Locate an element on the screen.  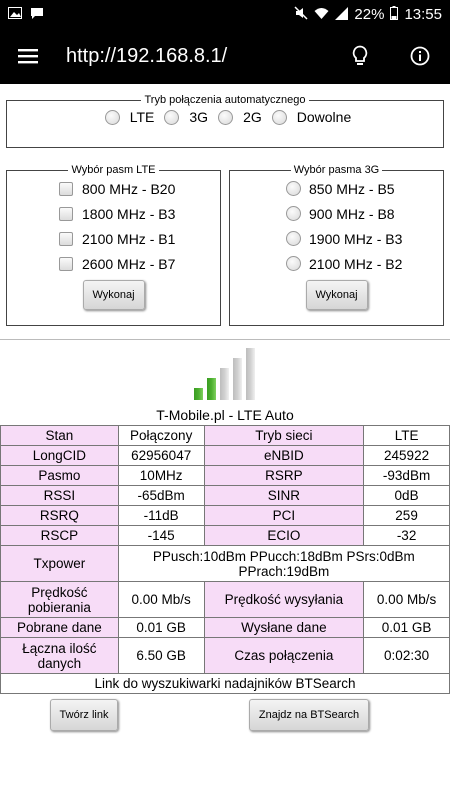
table-row: RSRQ -11dB PCI 259 is located at coordinates (225, 515).